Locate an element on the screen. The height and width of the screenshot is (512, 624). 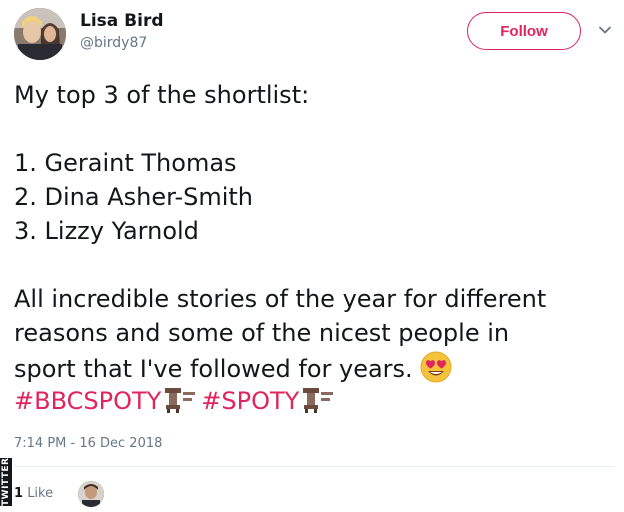
like-count-label: Like is located at coordinates (40, 493).